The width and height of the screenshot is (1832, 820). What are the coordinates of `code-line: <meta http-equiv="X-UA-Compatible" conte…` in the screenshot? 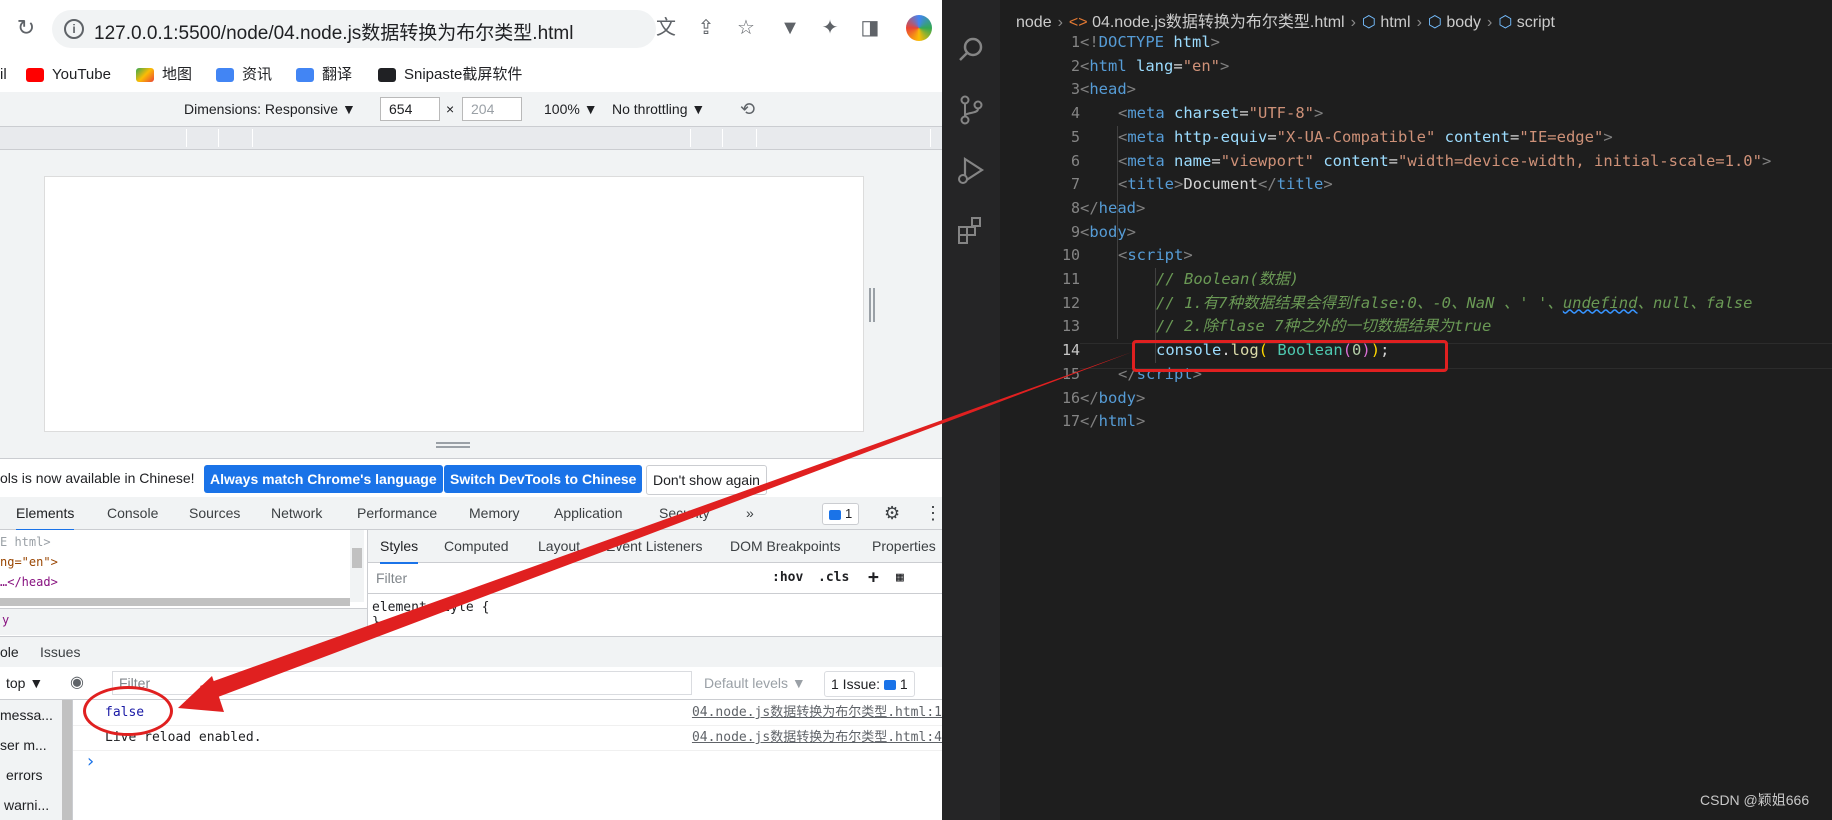 It's located at (1365, 138).